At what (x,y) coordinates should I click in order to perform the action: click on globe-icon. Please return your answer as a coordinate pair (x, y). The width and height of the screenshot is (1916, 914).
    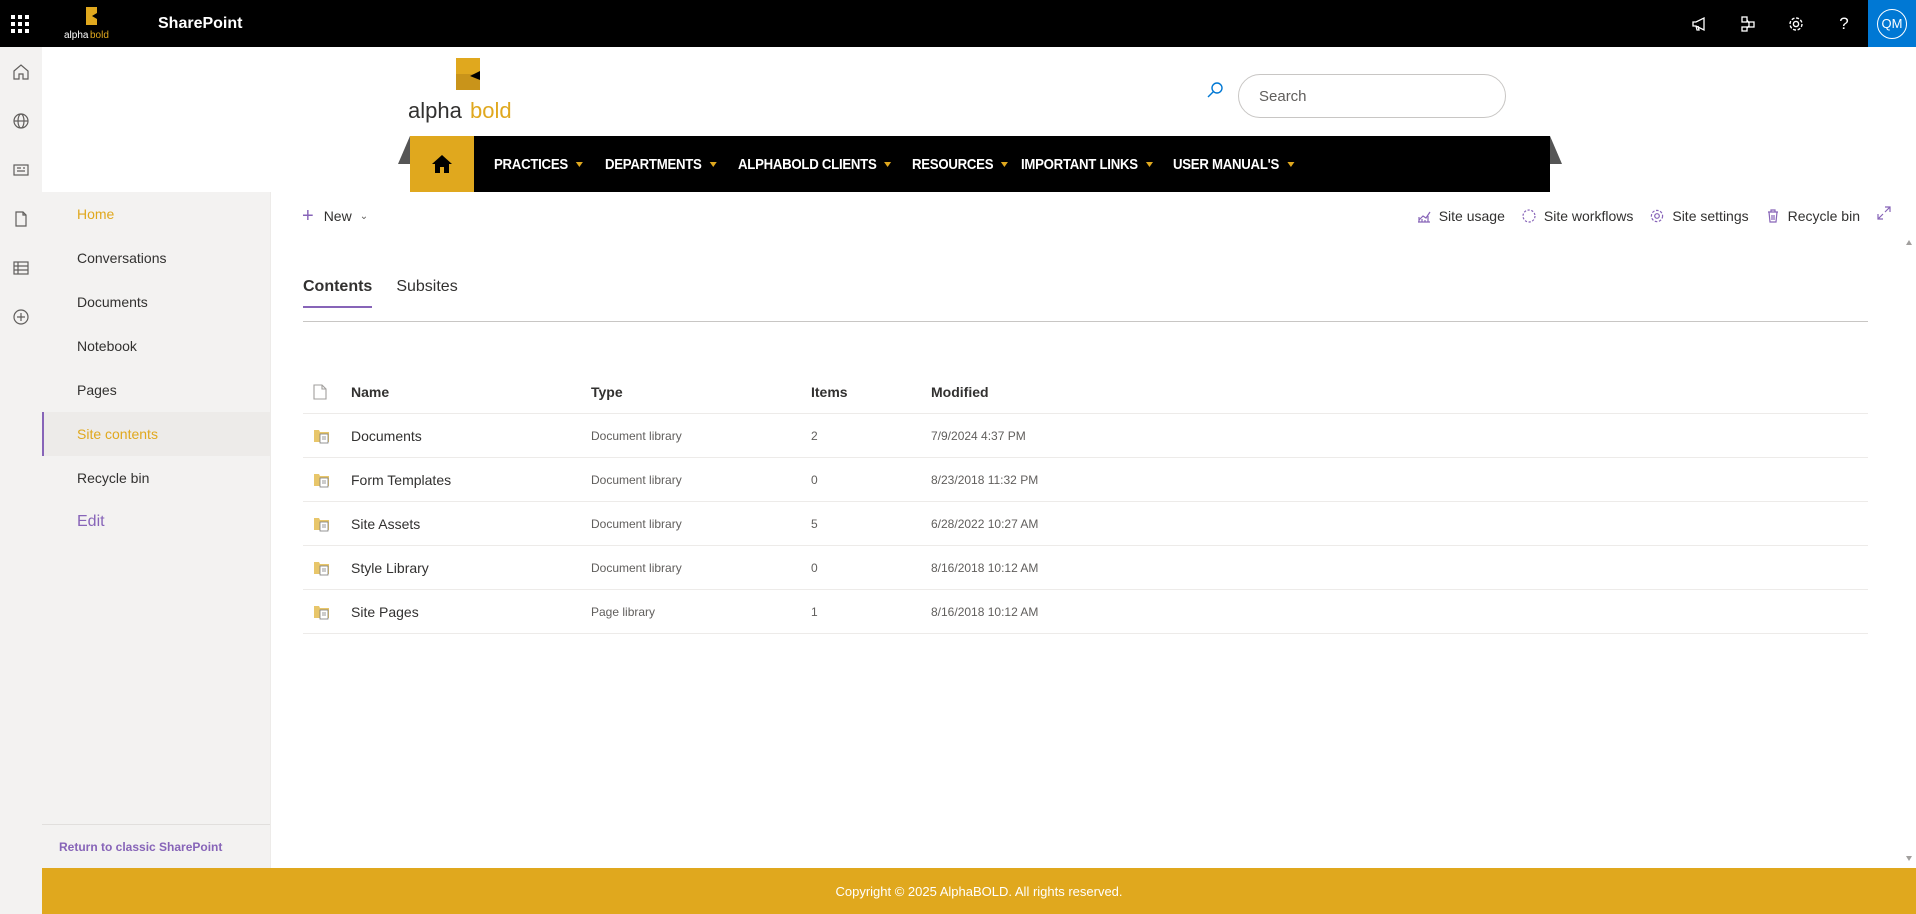
    Looking at the image, I should click on (21, 120).